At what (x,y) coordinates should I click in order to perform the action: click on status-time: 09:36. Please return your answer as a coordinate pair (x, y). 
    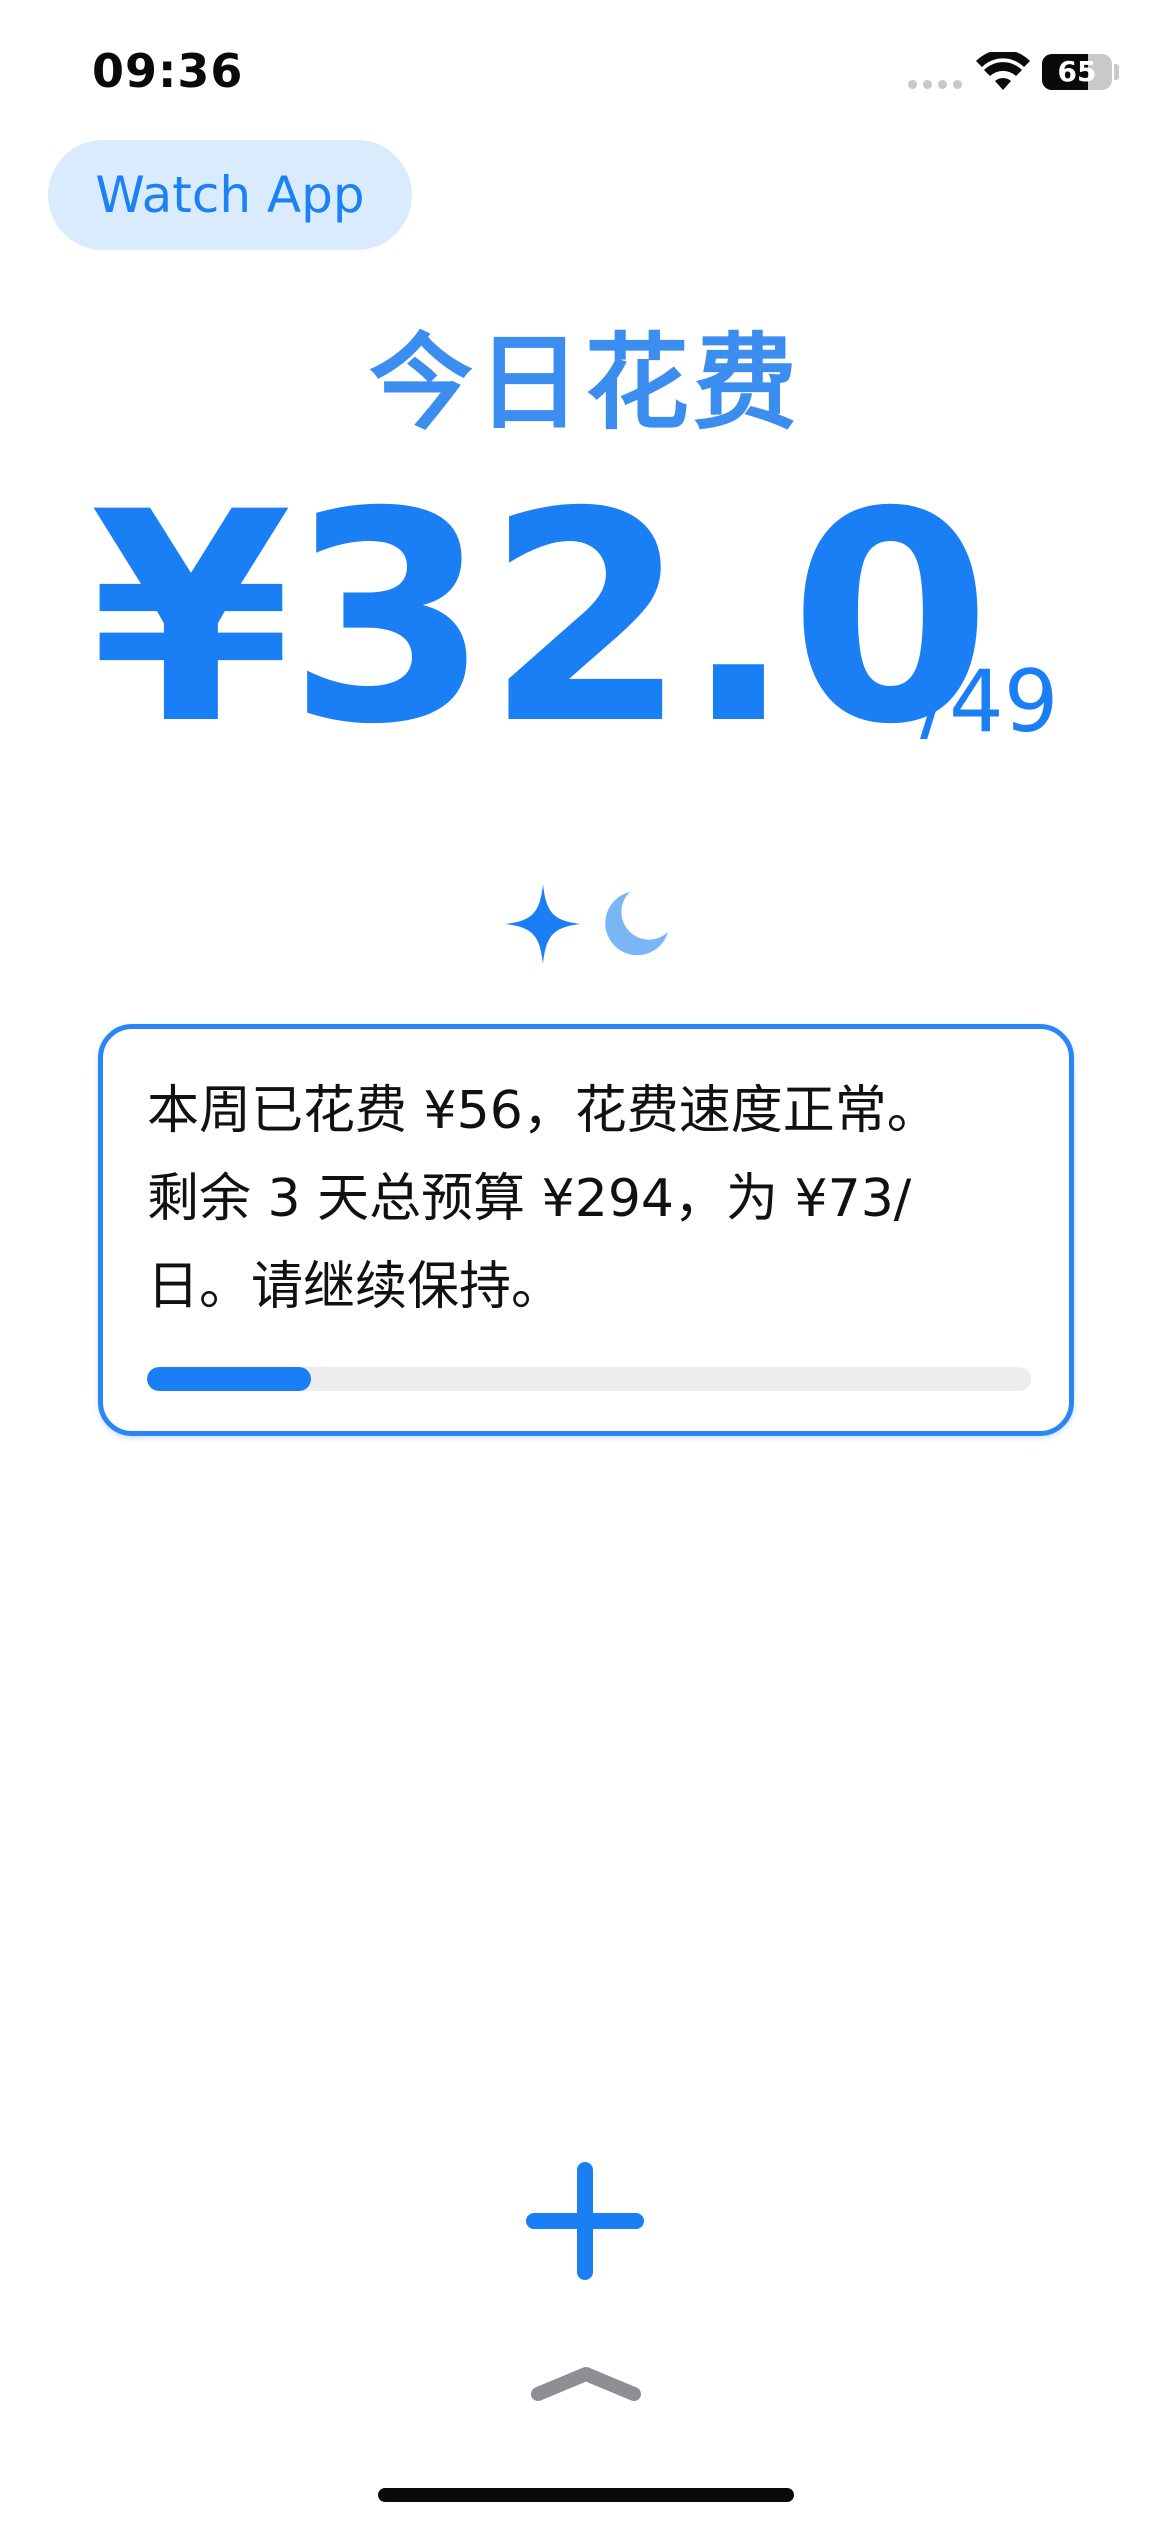
    Looking at the image, I should click on (168, 71).